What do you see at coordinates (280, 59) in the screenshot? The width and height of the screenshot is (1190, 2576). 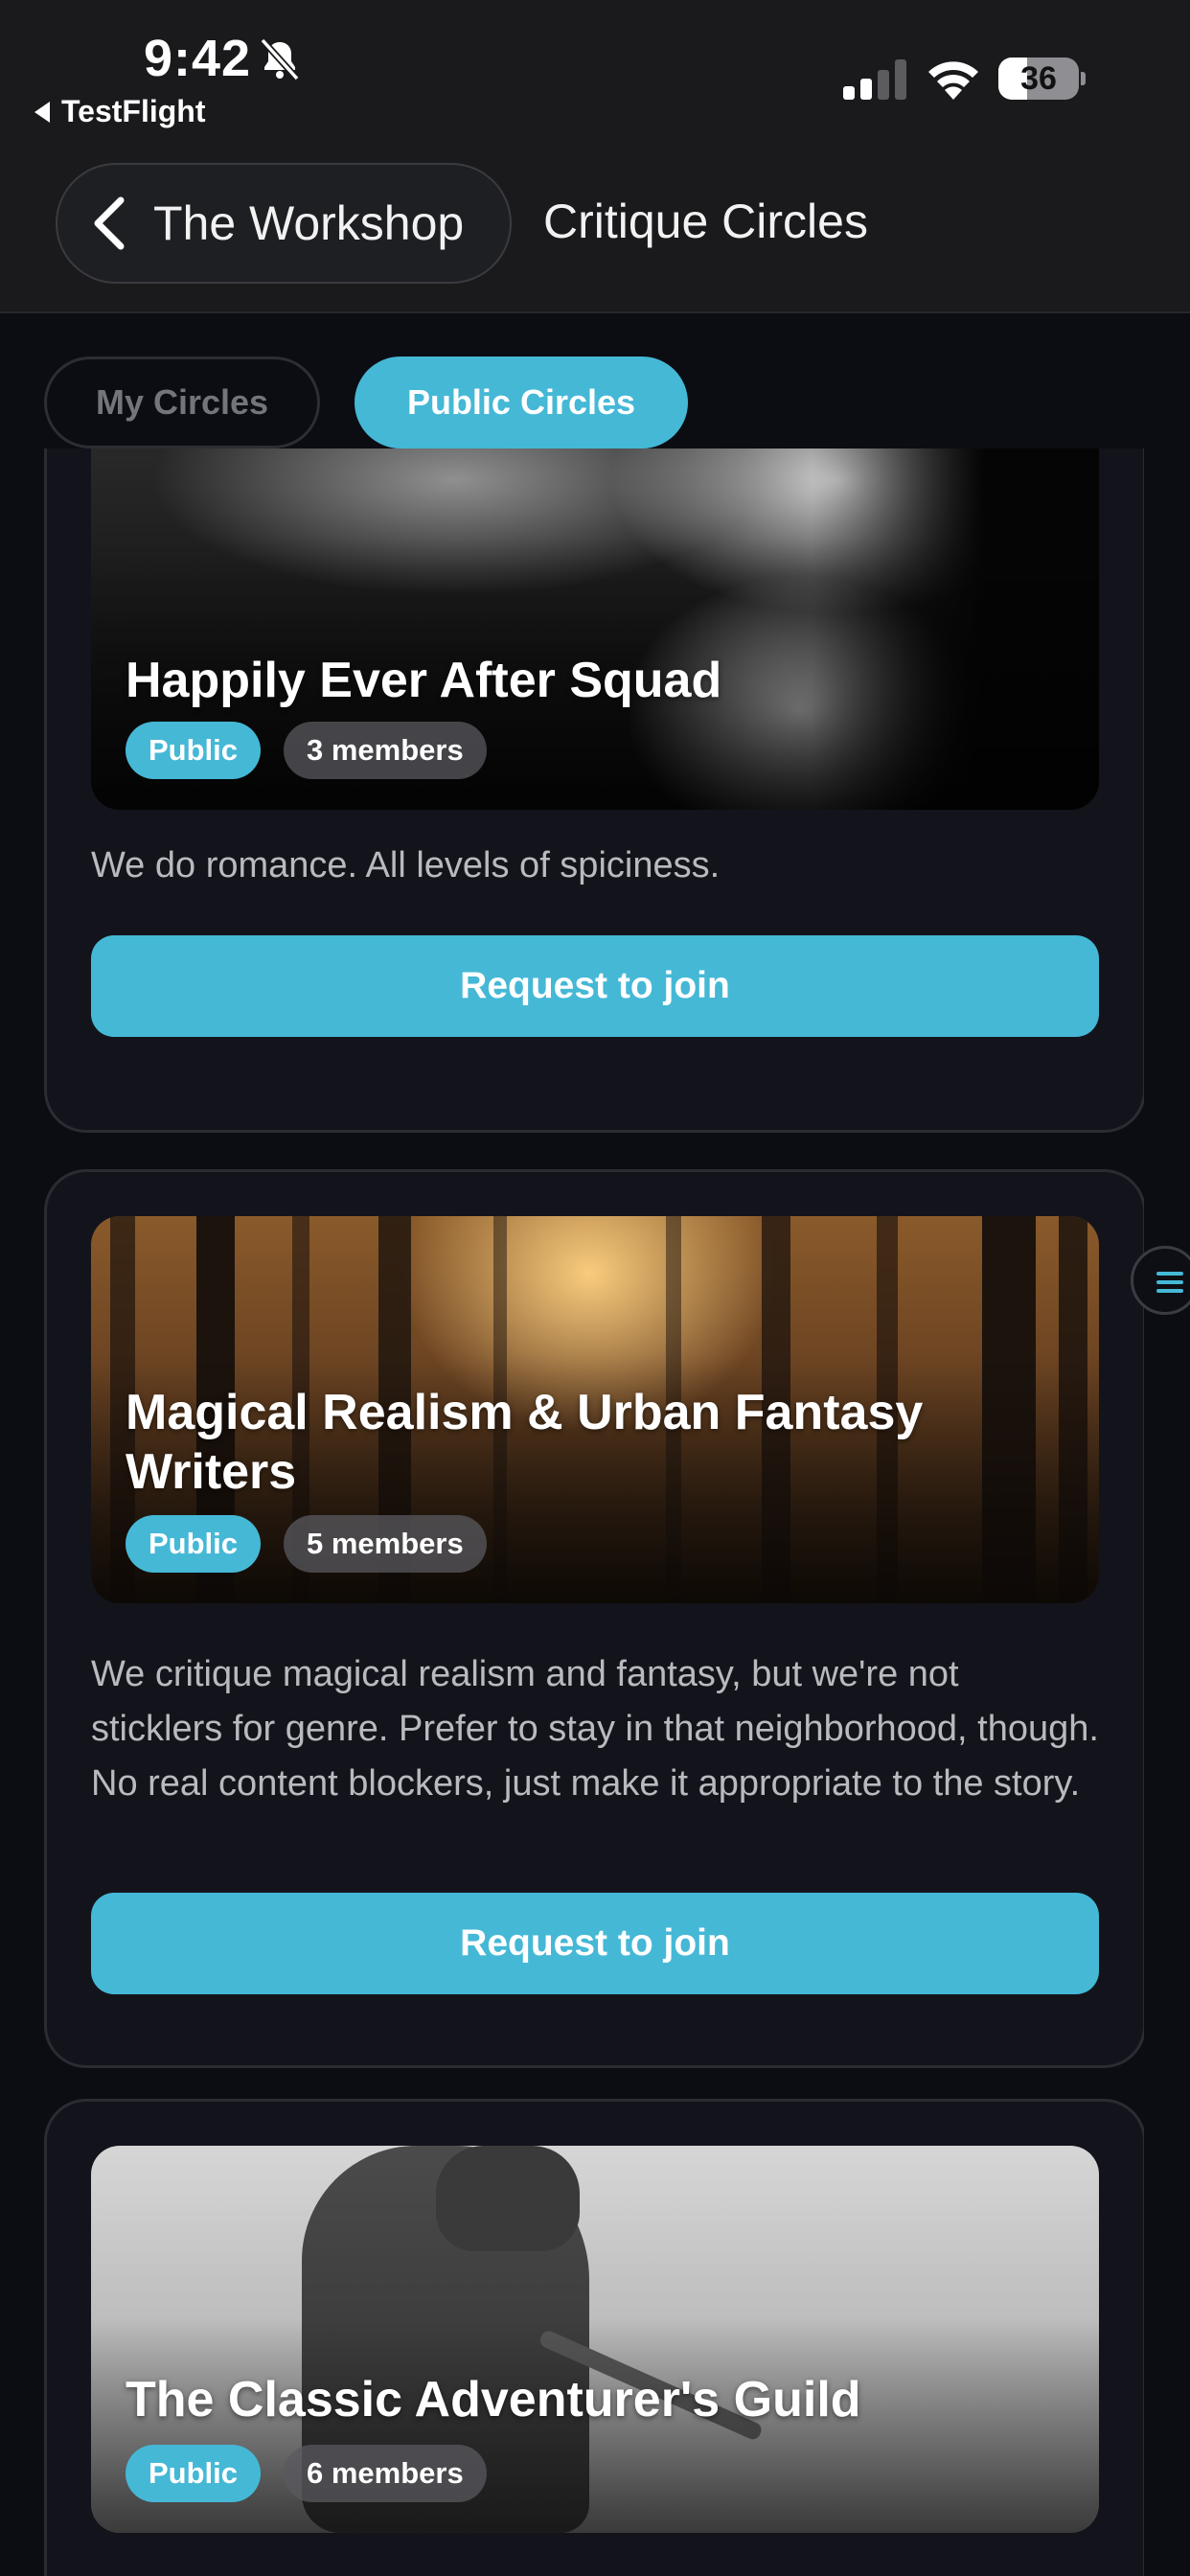 I see `bell-slash-icon` at bounding box center [280, 59].